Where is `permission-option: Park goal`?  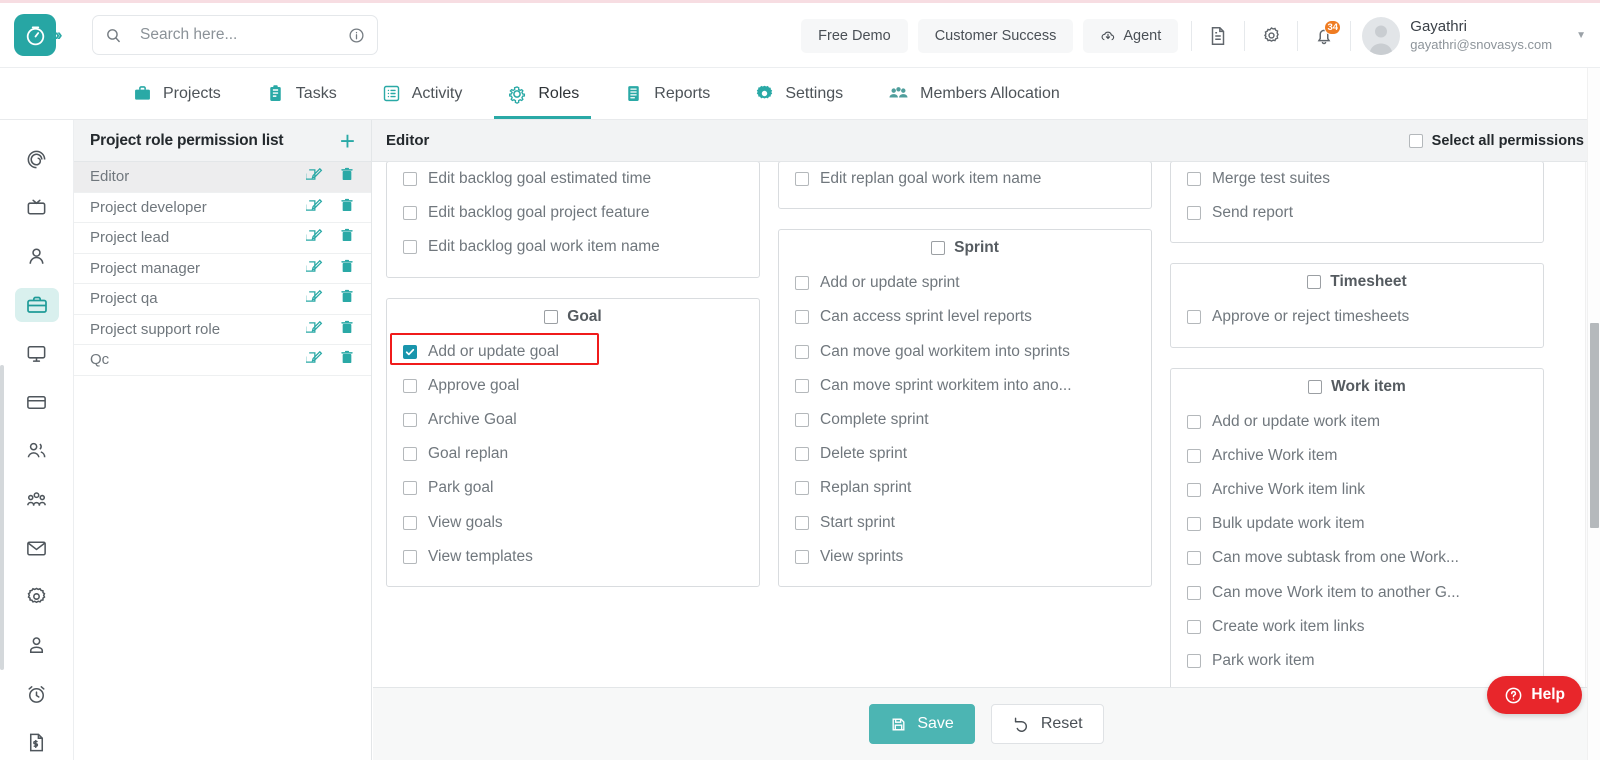 permission-option: Park goal is located at coordinates (573, 488).